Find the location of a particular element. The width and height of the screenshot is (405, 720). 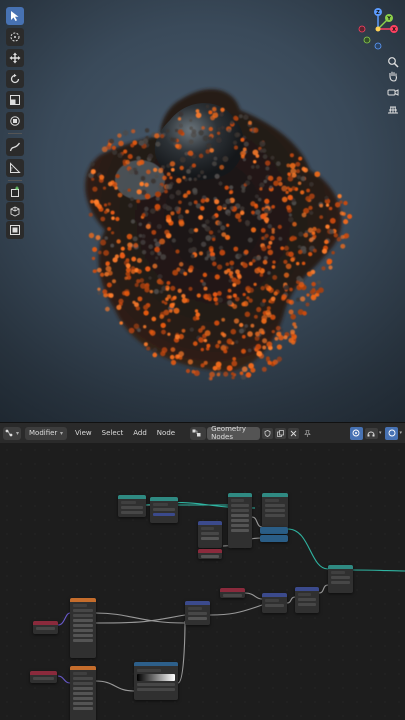

node-group-output is located at coordinates (340, 579).